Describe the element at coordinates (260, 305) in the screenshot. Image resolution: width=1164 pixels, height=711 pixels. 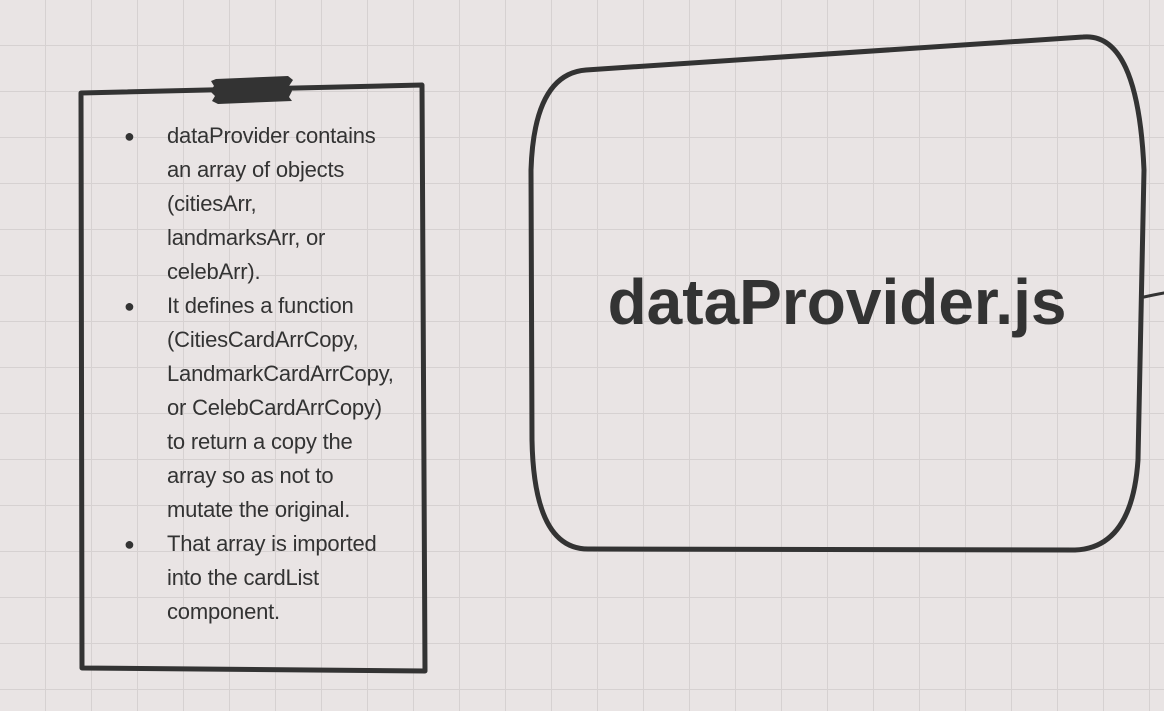
I see `note-text-line: It defines a function` at that location.